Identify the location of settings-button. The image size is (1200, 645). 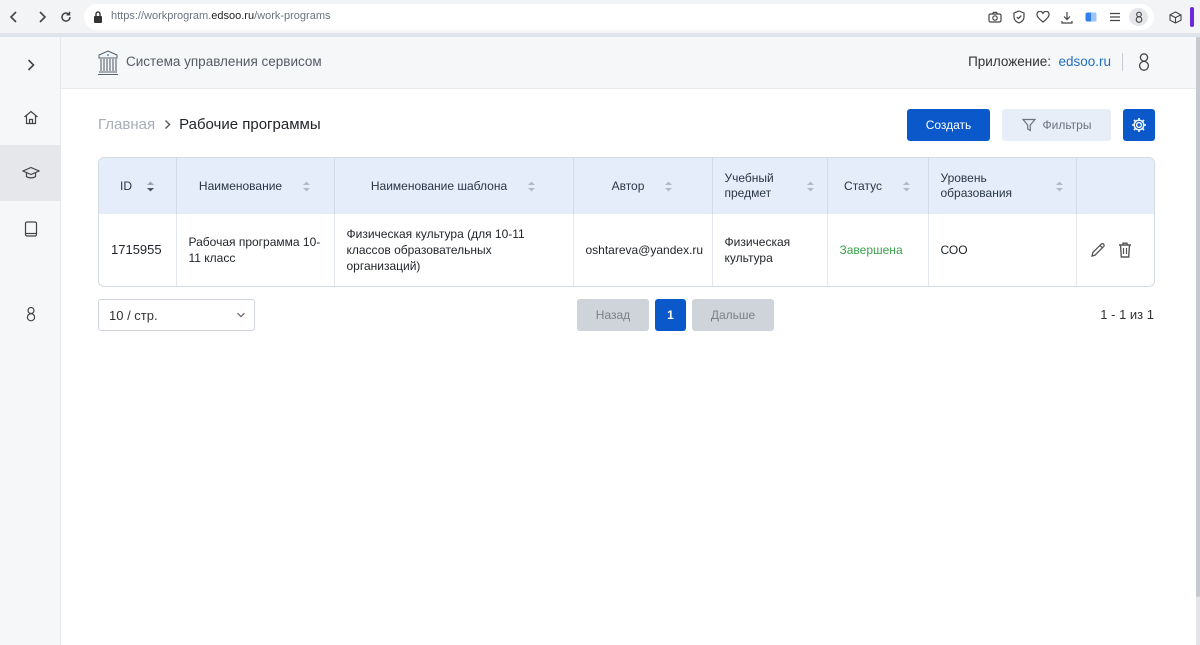
(1139, 125).